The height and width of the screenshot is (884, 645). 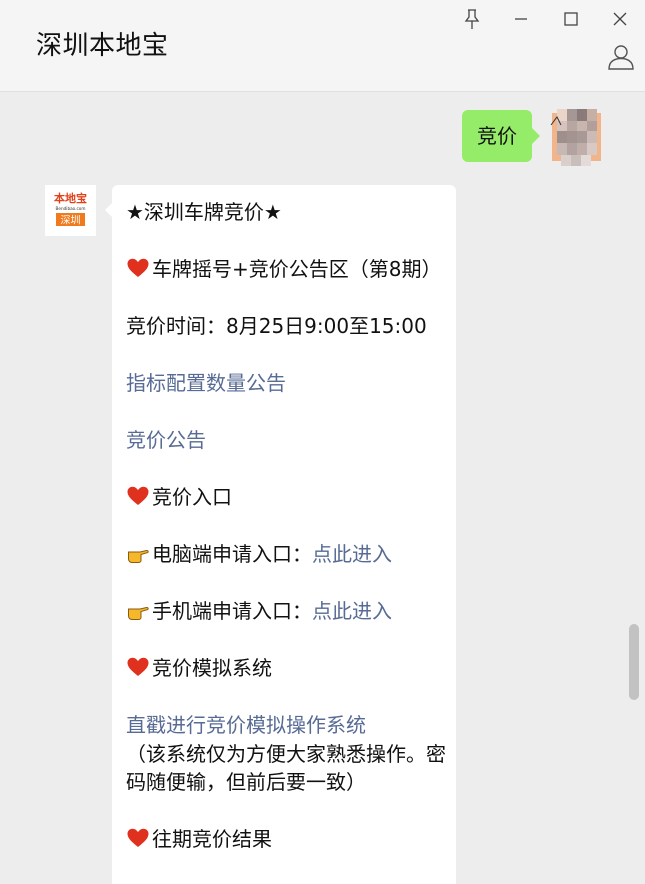 What do you see at coordinates (204, 212) in the screenshot?
I see `article-heading: ★深圳车牌竞价★` at bounding box center [204, 212].